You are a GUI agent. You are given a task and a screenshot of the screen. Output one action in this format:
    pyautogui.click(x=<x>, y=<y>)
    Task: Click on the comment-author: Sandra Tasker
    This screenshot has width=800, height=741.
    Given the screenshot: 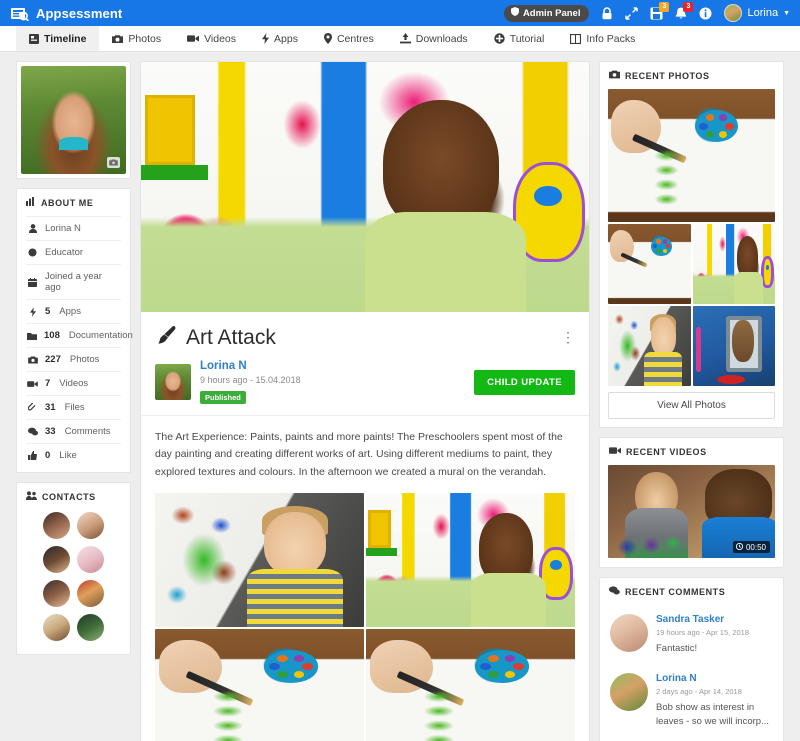 What is the action you would take?
    pyautogui.click(x=702, y=619)
    